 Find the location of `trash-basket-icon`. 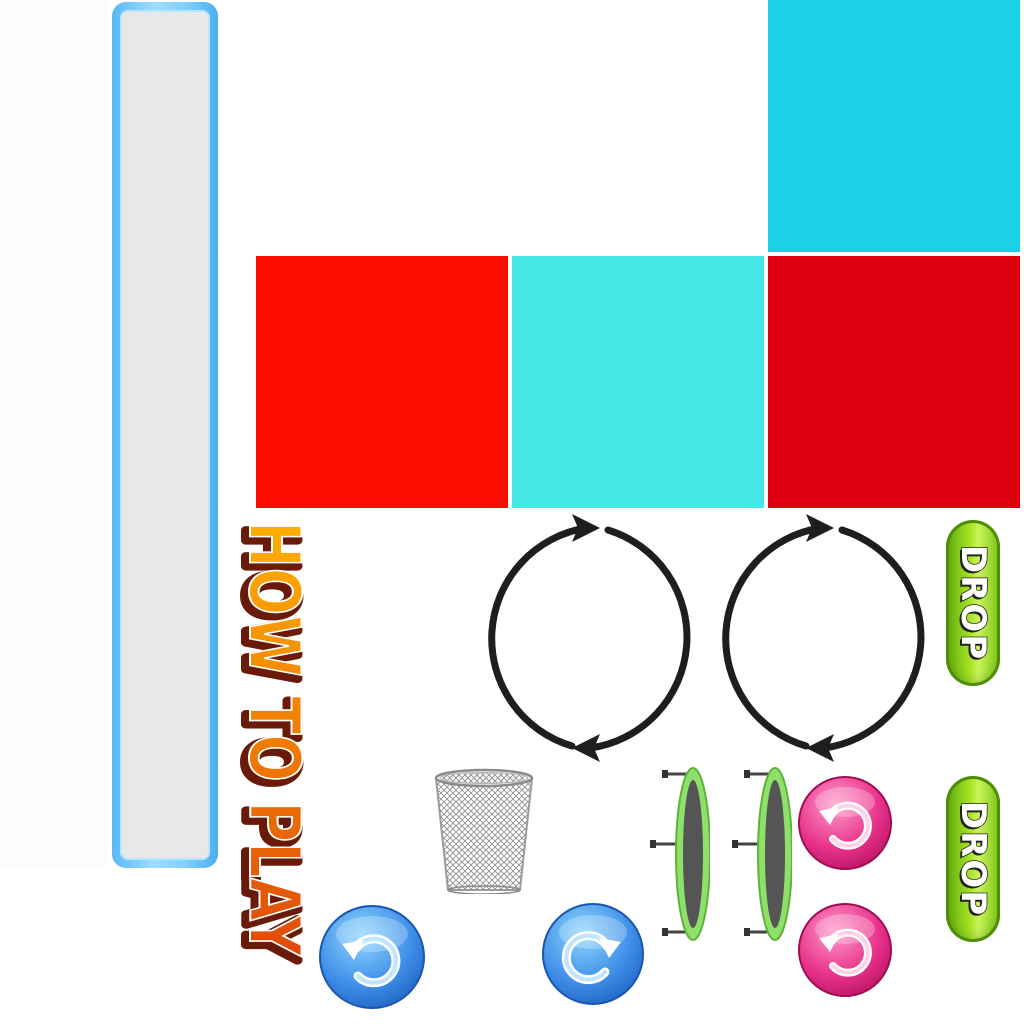

trash-basket-icon is located at coordinates (484, 831).